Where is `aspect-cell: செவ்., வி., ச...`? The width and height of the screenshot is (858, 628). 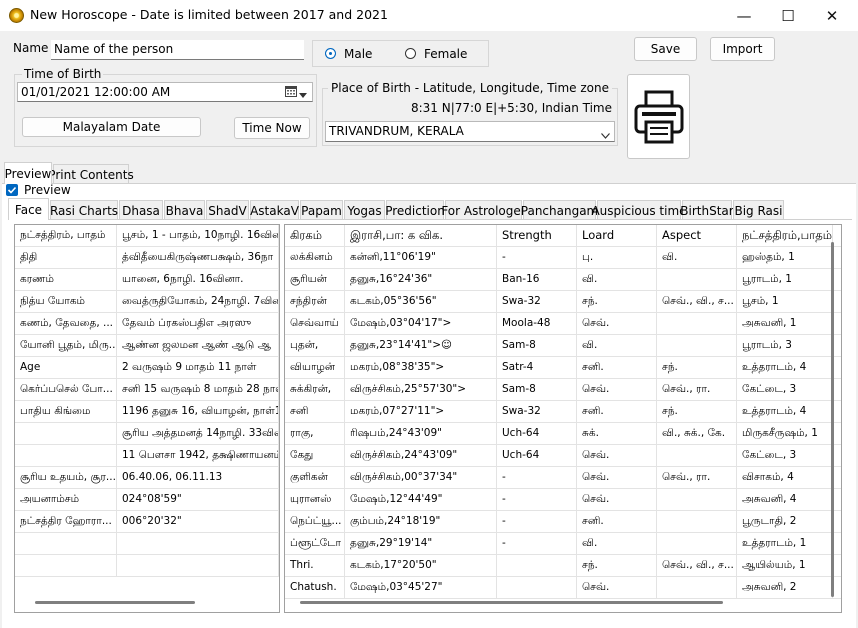 aspect-cell: செவ்., வி., ச... is located at coordinates (697, 565).